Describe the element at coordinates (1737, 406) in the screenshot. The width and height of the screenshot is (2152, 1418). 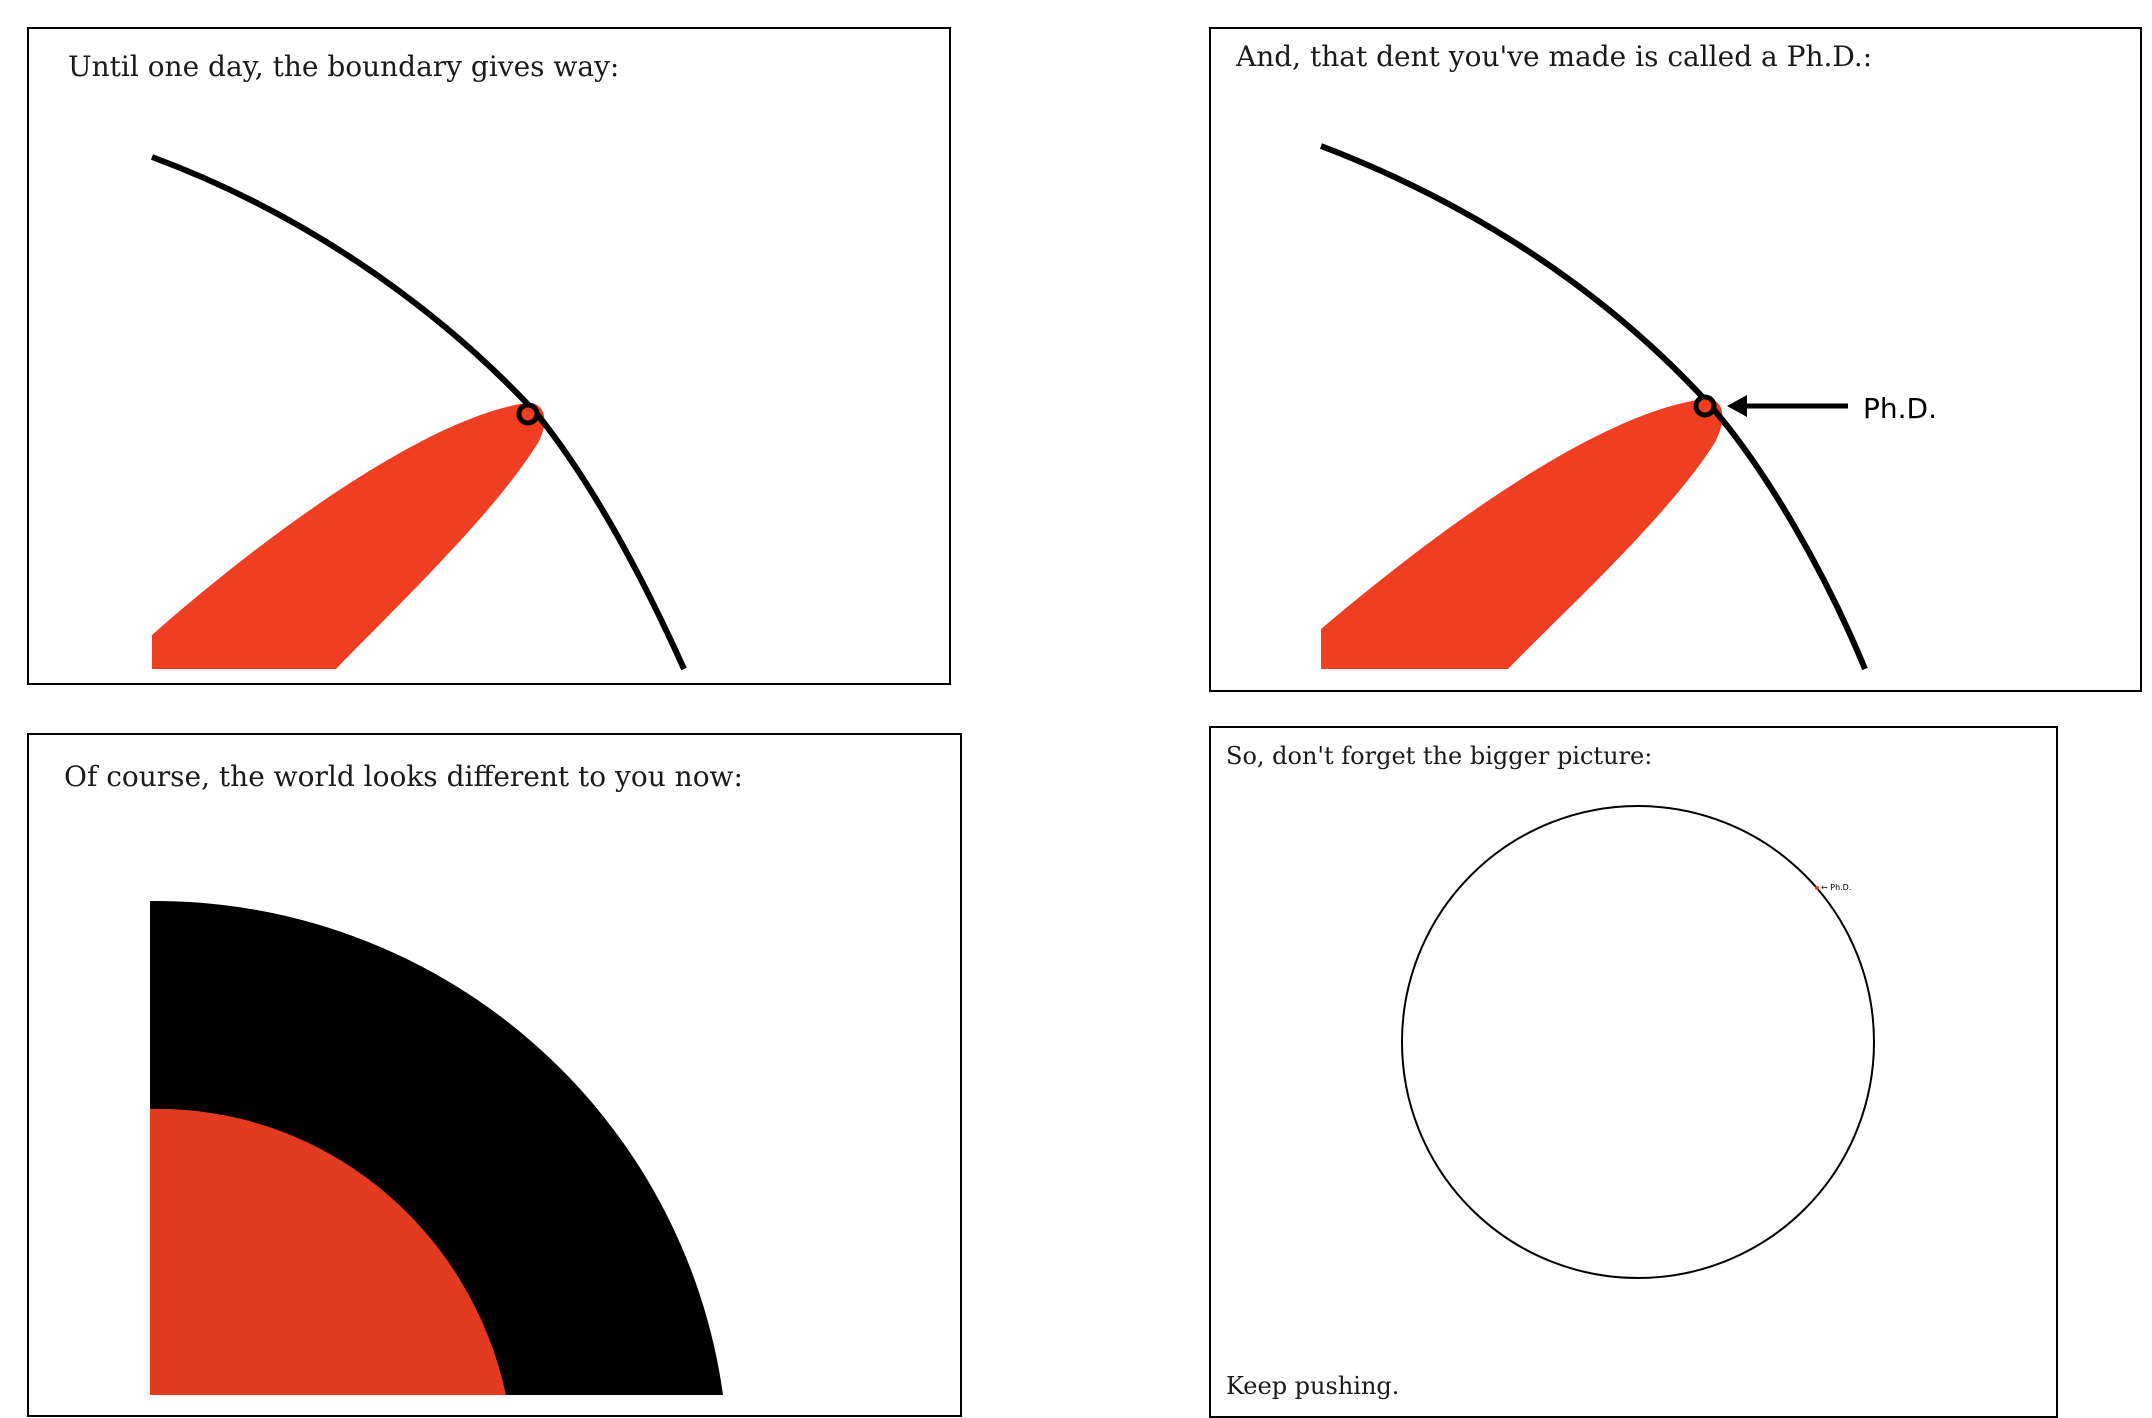
I see `arrow-left-icon` at that location.